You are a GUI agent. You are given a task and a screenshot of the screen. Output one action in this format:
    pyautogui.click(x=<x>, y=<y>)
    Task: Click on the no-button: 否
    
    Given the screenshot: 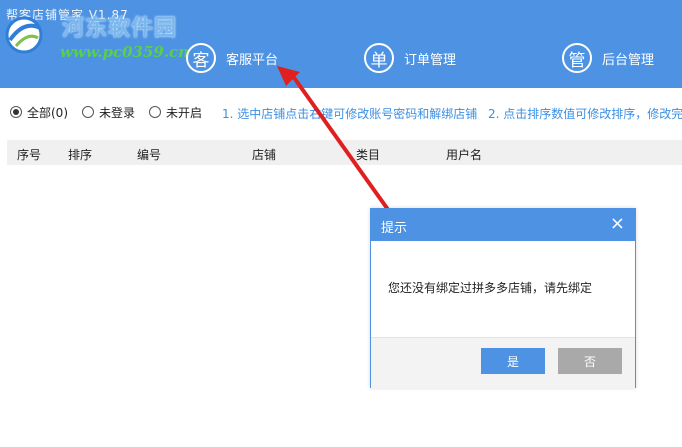 What is the action you would take?
    pyautogui.click(x=590, y=361)
    